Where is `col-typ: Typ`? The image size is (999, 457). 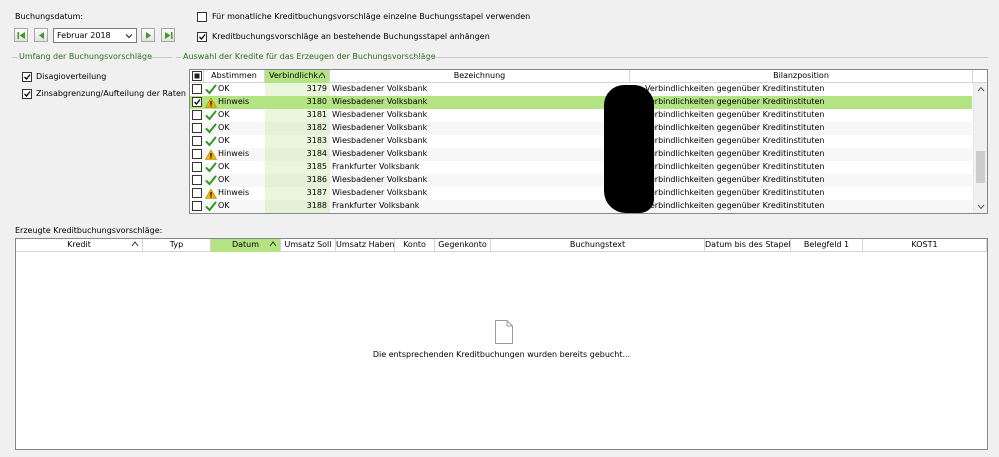
col-typ: Typ is located at coordinates (177, 245).